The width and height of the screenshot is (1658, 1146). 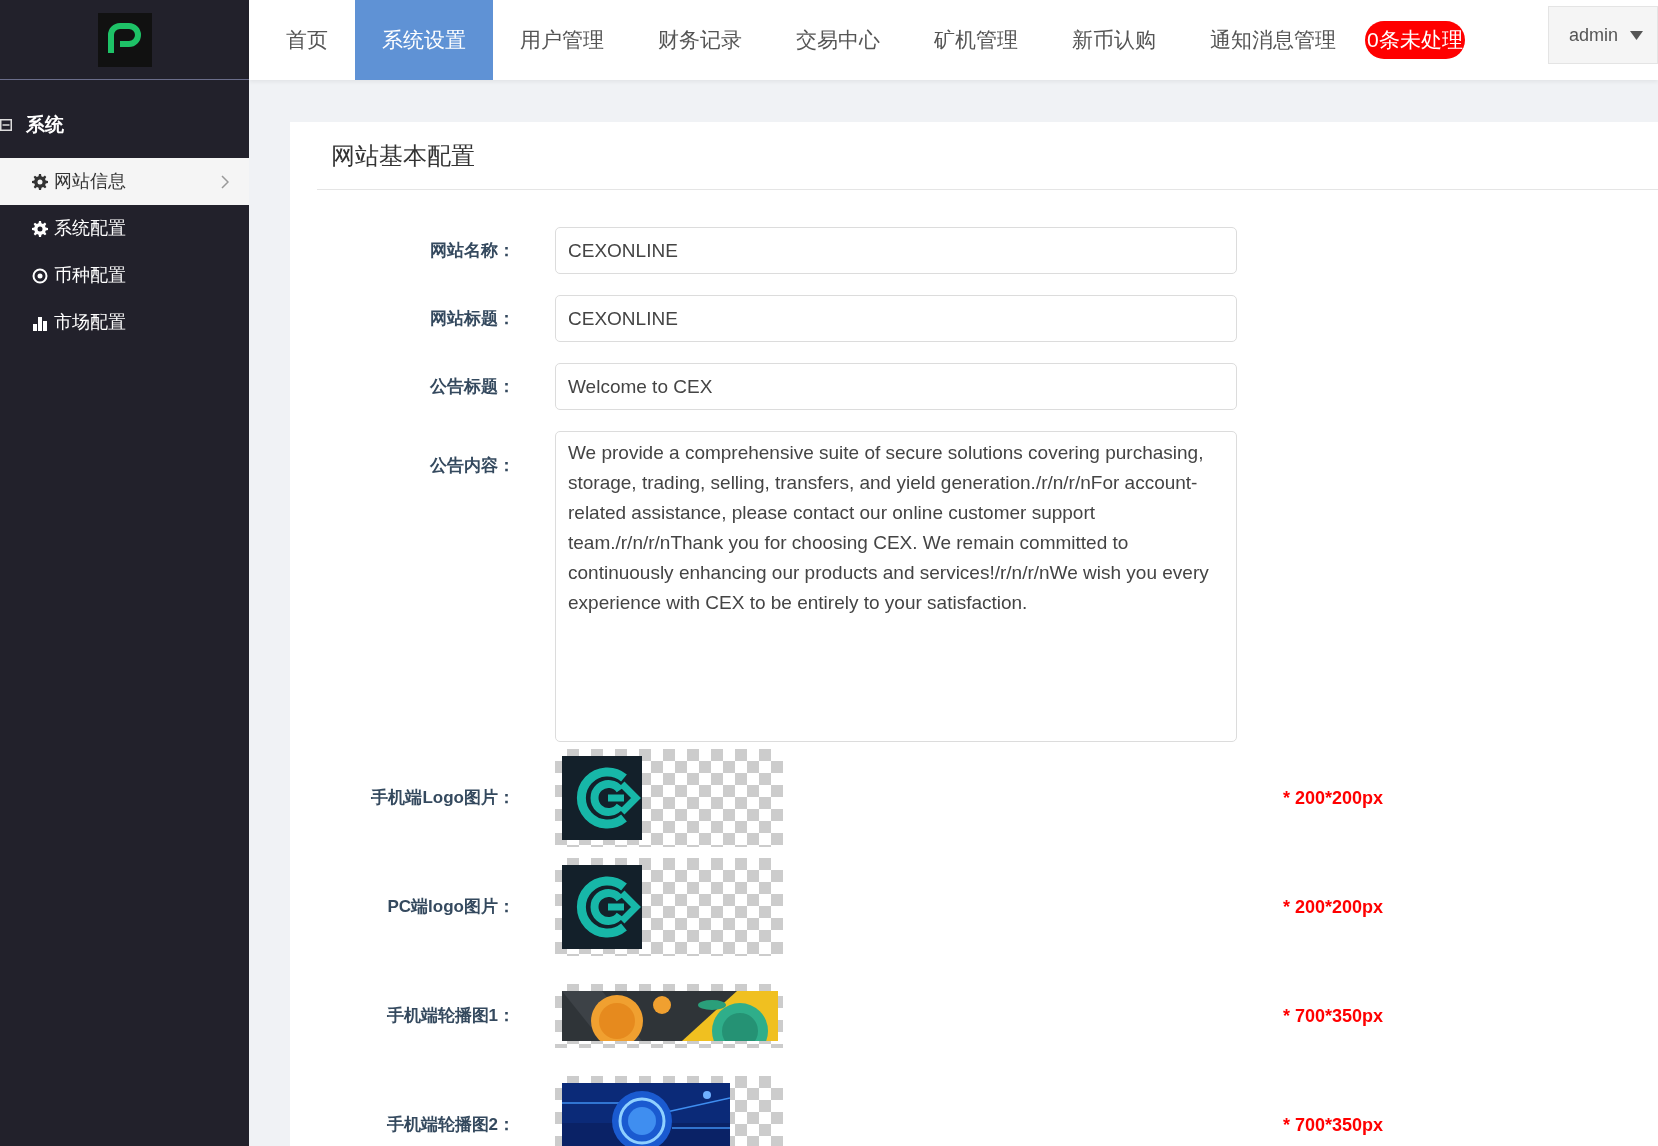 I want to click on field-label: 公告内容：, so click(x=472, y=466).